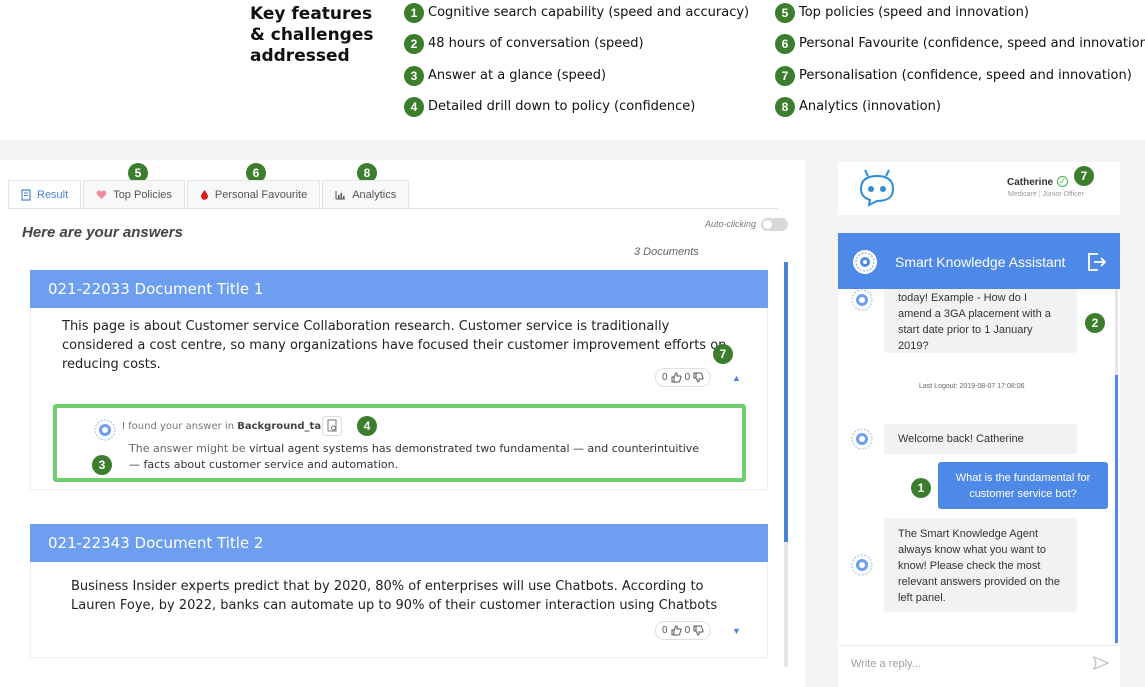  What do you see at coordinates (785, 44) in the screenshot?
I see `legend-badge-6: 6` at bounding box center [785, 44].